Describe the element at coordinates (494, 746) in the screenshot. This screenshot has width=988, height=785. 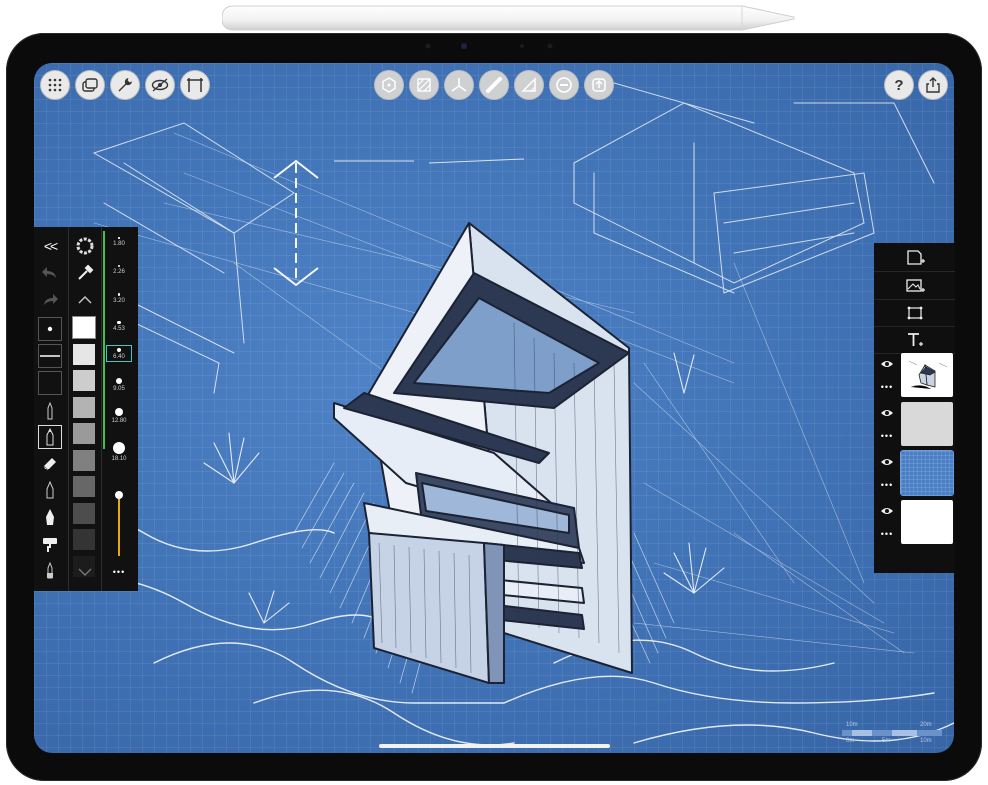
I see `home-indicator` at that location.